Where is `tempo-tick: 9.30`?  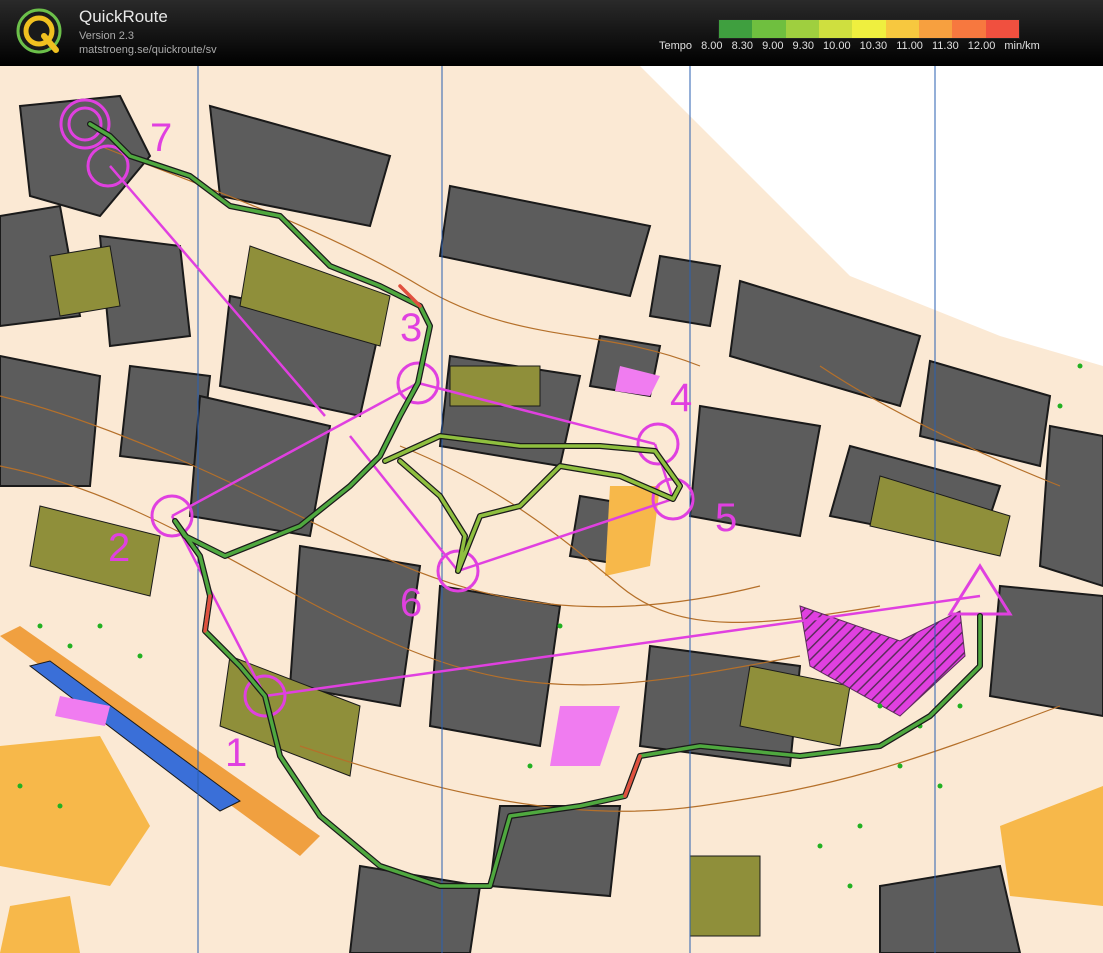 tempo-tick: 9.30 is located at coordinates (803, 46).